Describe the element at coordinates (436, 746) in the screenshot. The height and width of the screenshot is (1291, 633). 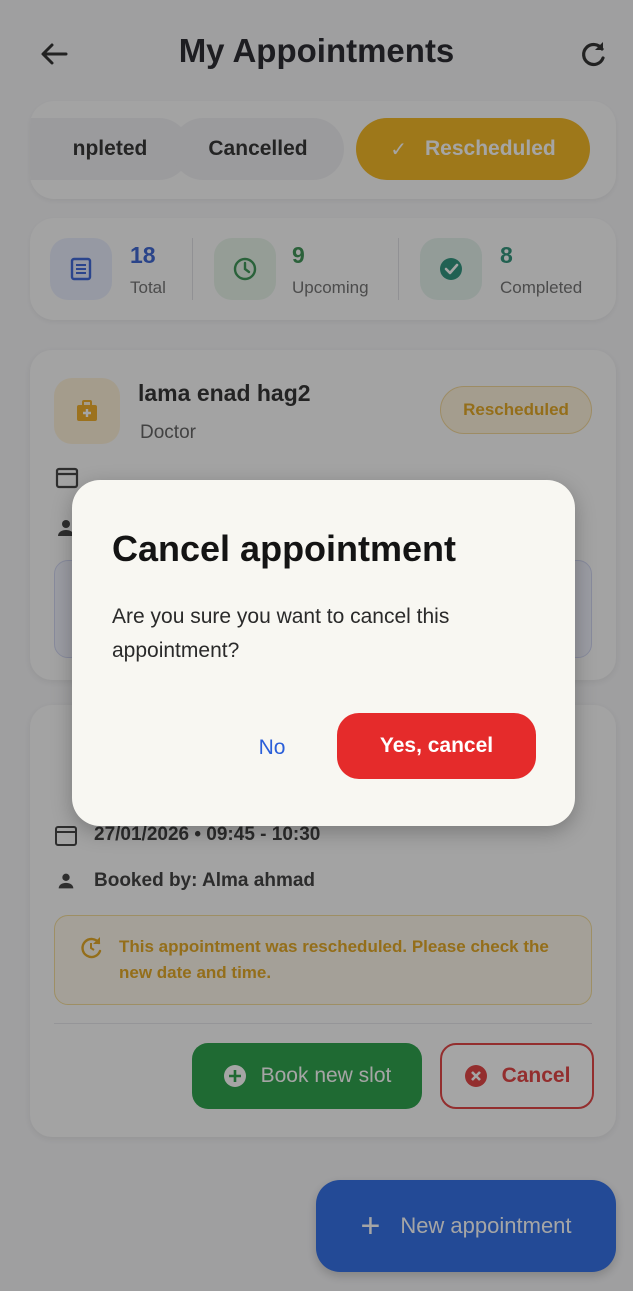
I see `yes-cancel-button: Yes, cancel` at that location.